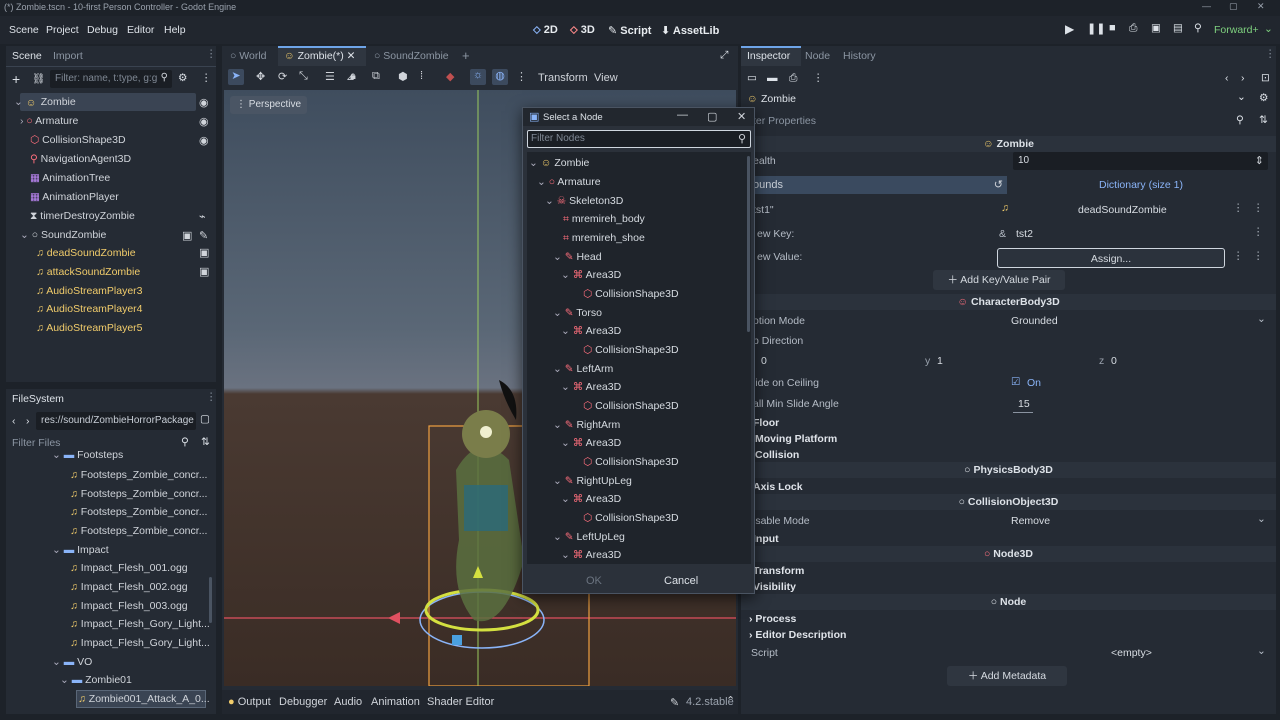 The width and height of the screenshot is (1280, 720). What do you see at coordinates (774, 587) in the screenshot?
I see `group-visibility: Visibility` at bounding box center [774, 587].